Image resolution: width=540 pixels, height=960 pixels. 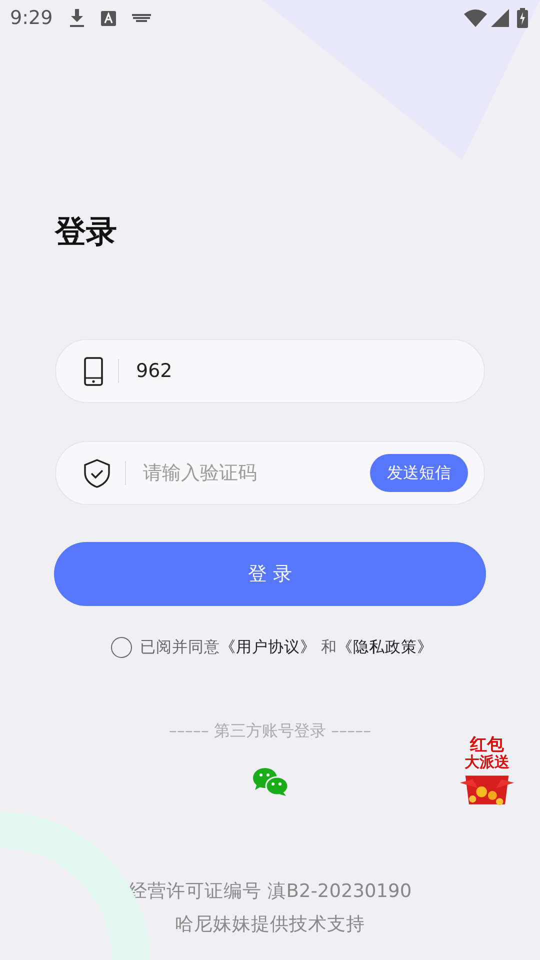 I want to click on third-party-heading: ––––– 第三方账号登录 –––––, so click(x=270, y=731).